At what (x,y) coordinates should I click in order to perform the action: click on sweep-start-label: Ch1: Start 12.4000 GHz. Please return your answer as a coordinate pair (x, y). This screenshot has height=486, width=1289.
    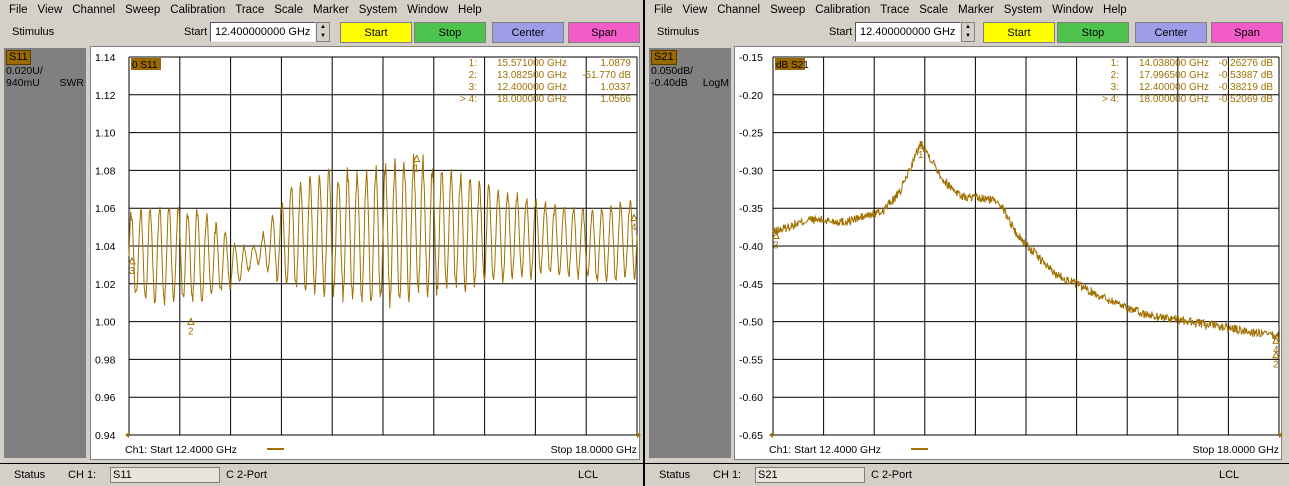
    Looking at the image, I should click on (181, 450).